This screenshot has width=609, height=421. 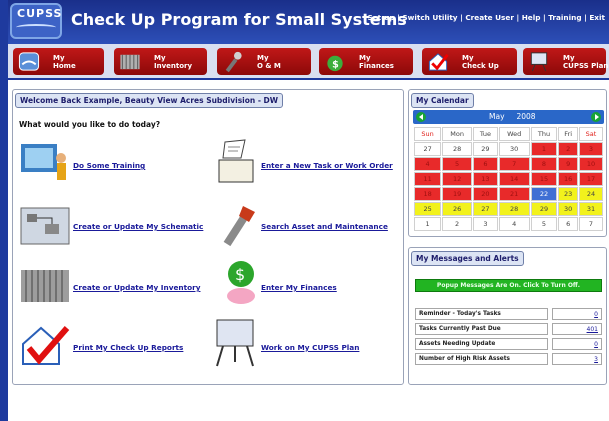 I want to click on app-title: Check Up Program for Small Systems, so click(x=239, y=19).